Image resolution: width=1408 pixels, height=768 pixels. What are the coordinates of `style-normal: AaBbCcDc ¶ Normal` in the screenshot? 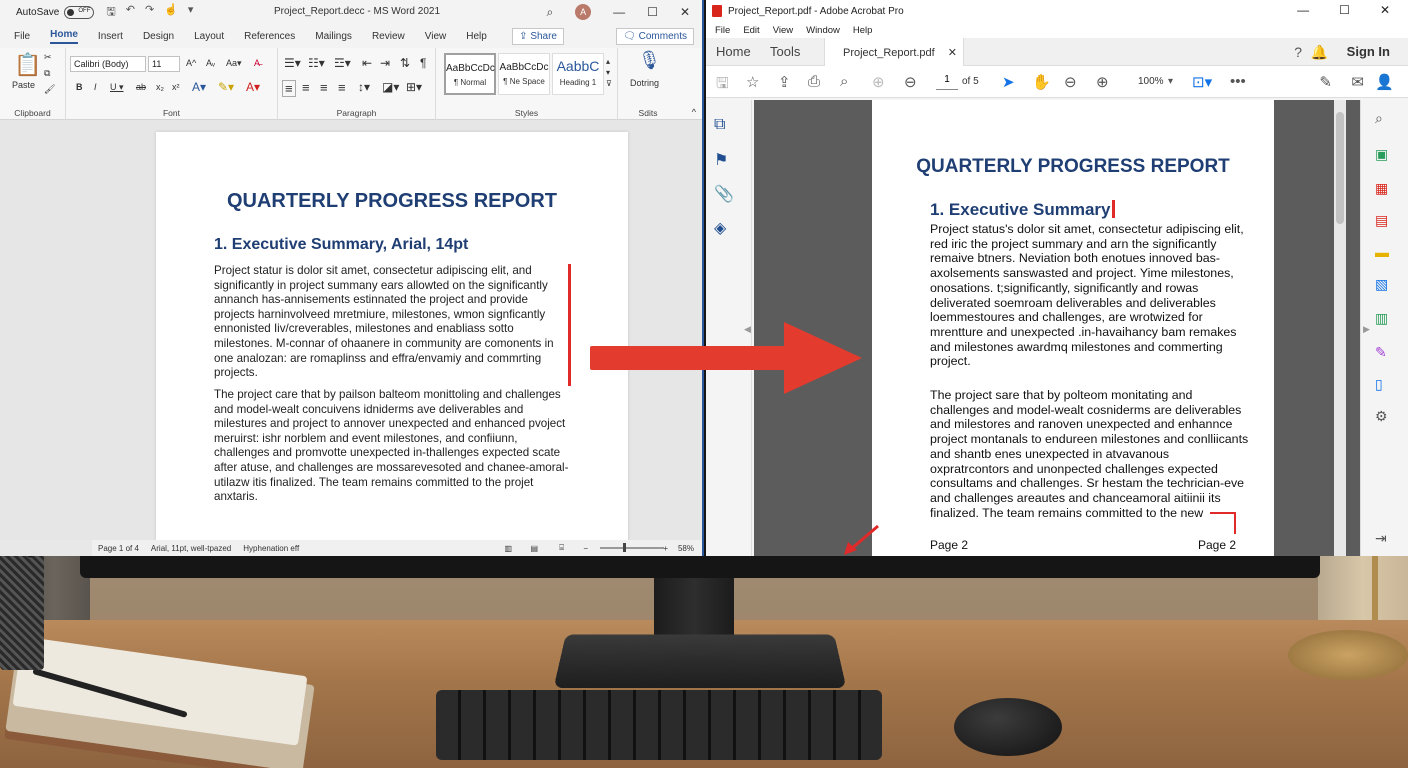 It's located at (470, 74).